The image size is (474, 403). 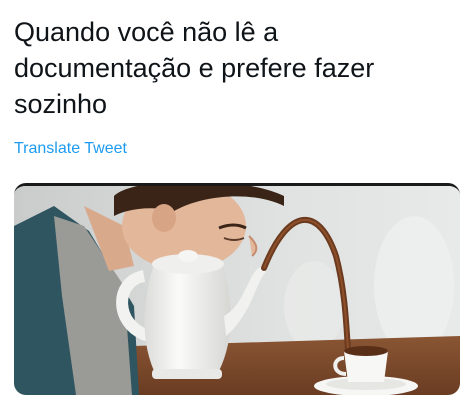 What do you see at coordinates (70, 149) in the screenshot?
I see `translate-tweet-link: Translate Tweet` at bounding box center [70, 149].